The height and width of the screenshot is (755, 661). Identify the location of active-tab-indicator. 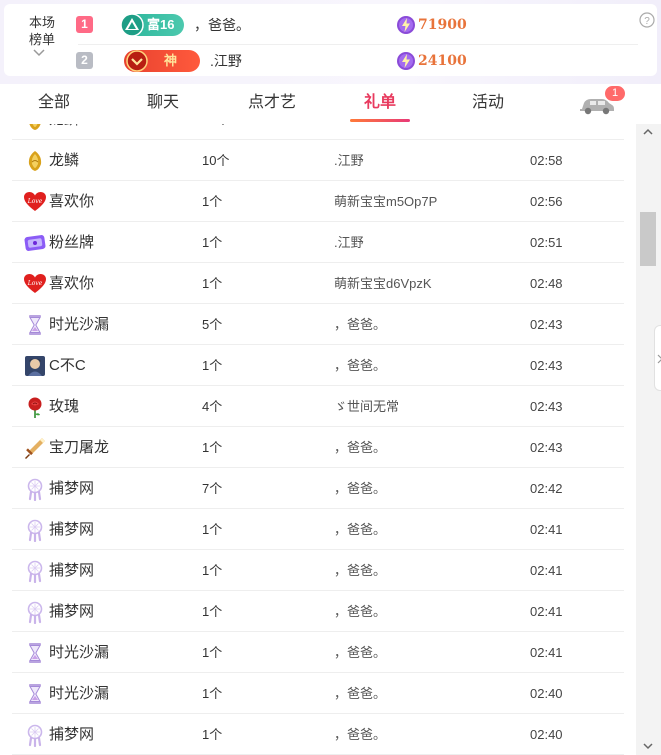
(380, 120).